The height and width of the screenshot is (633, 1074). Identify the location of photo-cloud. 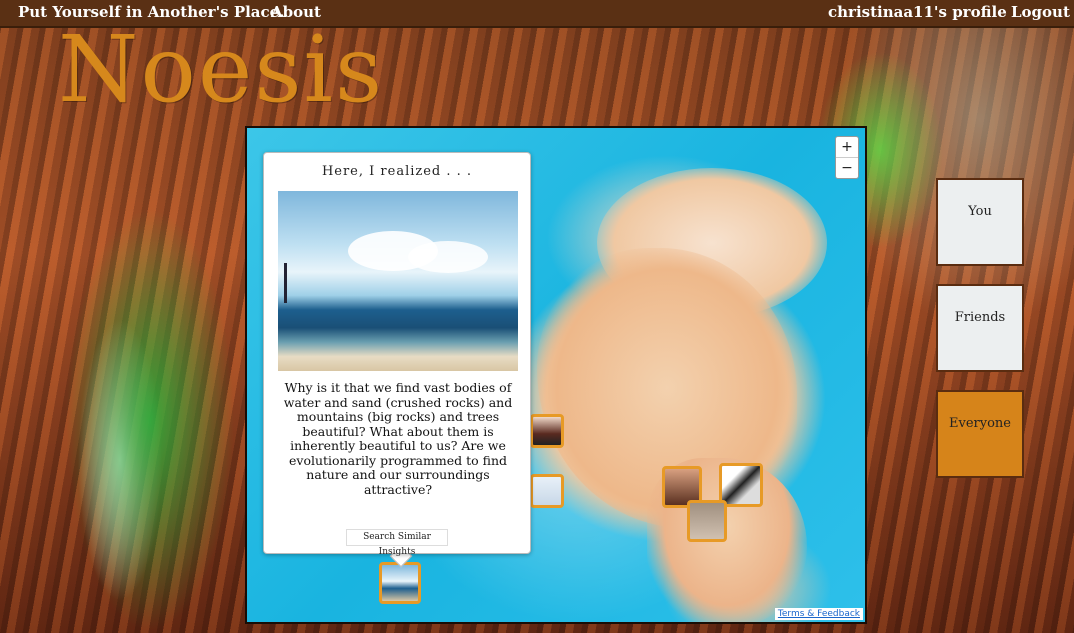
(448, 257).